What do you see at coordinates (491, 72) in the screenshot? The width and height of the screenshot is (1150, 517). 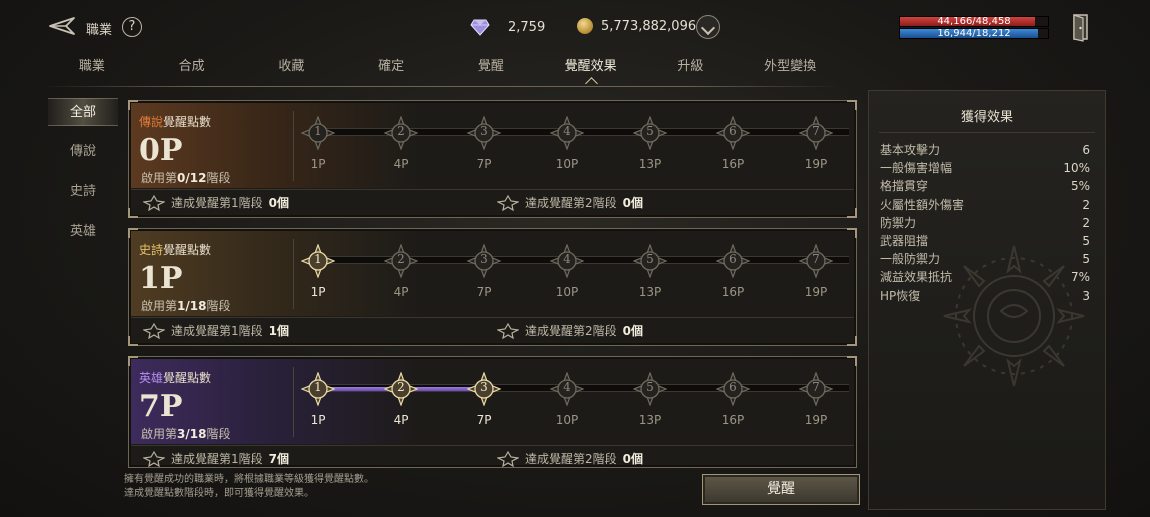 I see `tab-awaken: 覺醒` at bounding box center [491, 72].